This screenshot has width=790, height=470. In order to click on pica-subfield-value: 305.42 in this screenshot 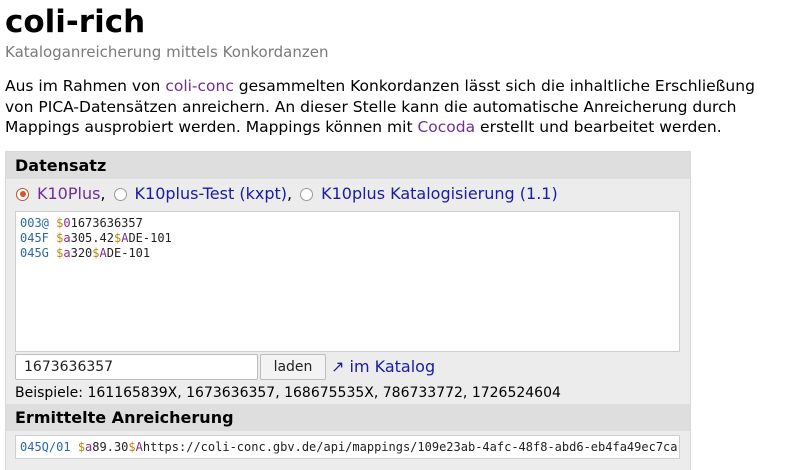, I will do `click(92, 238)`.